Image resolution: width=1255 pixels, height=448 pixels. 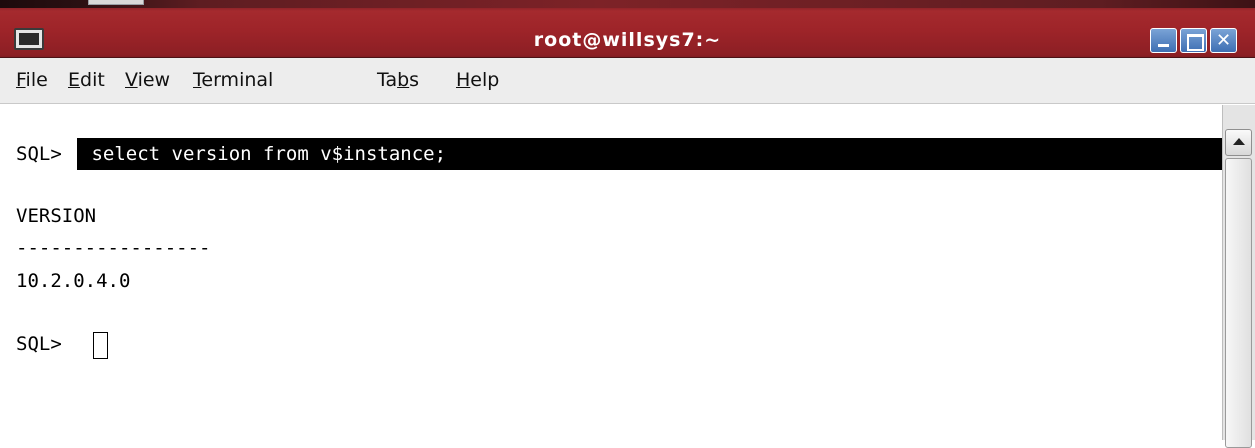 I want to click on menu-view-rest: iew, so click(x=154, y=80).